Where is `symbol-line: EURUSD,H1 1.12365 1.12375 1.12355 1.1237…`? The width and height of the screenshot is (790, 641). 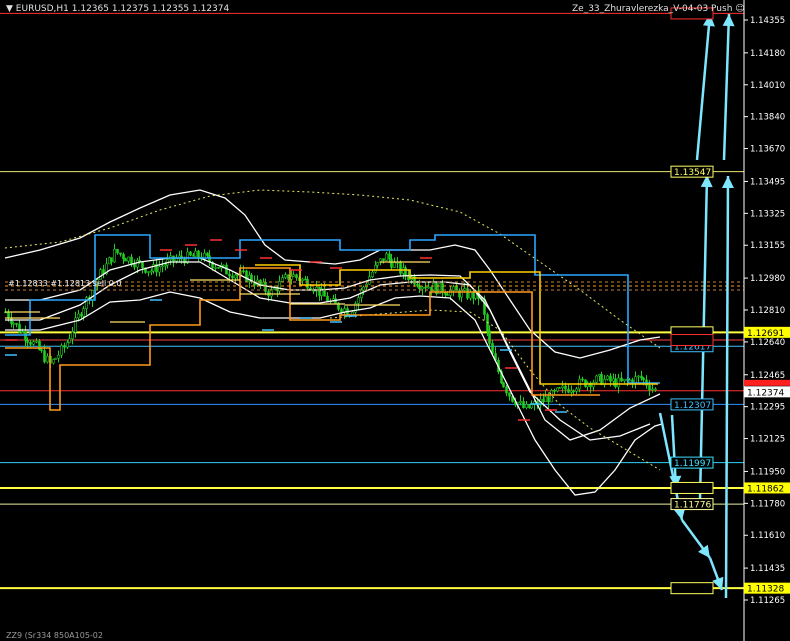 symbol-line: EURUSD,H1 1.12365 1.12375 1.12355 1.1237… is located at coordinates (122, 9).